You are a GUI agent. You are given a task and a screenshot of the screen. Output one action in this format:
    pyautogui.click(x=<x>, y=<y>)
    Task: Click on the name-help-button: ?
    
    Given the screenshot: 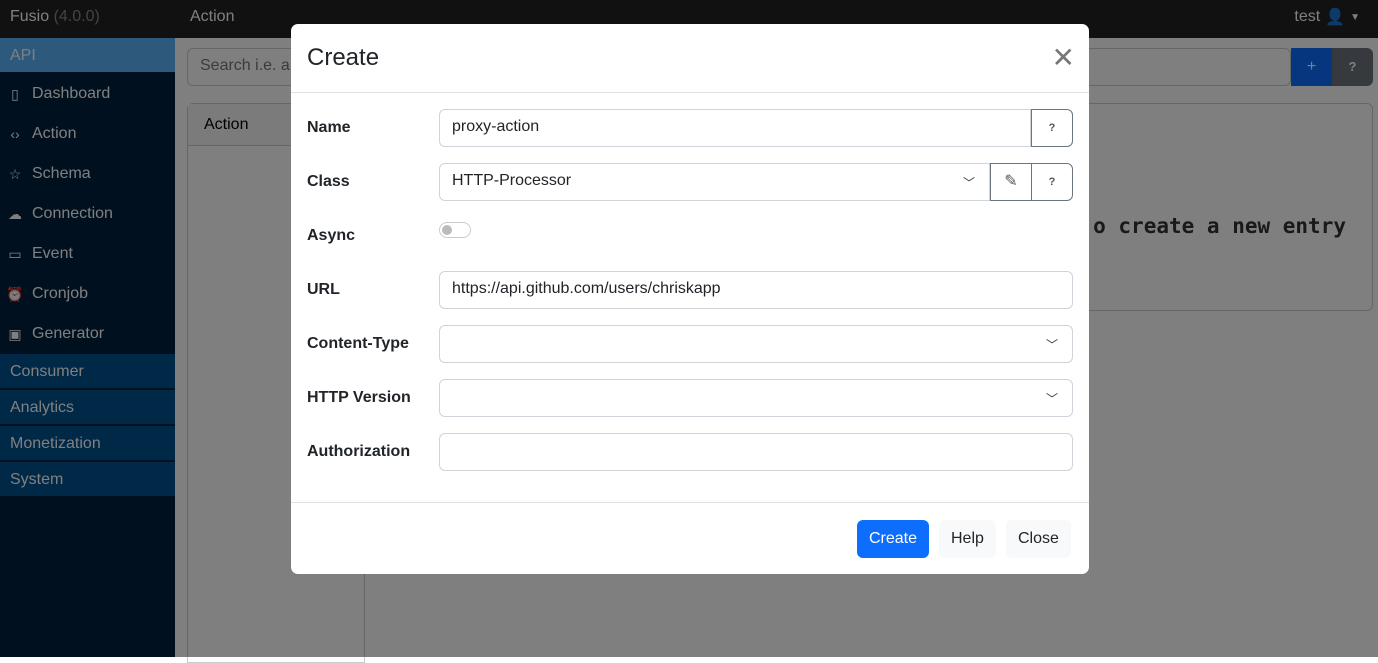 What is the action you would take?
    pyautogui.click(x=1052, y=128)
    